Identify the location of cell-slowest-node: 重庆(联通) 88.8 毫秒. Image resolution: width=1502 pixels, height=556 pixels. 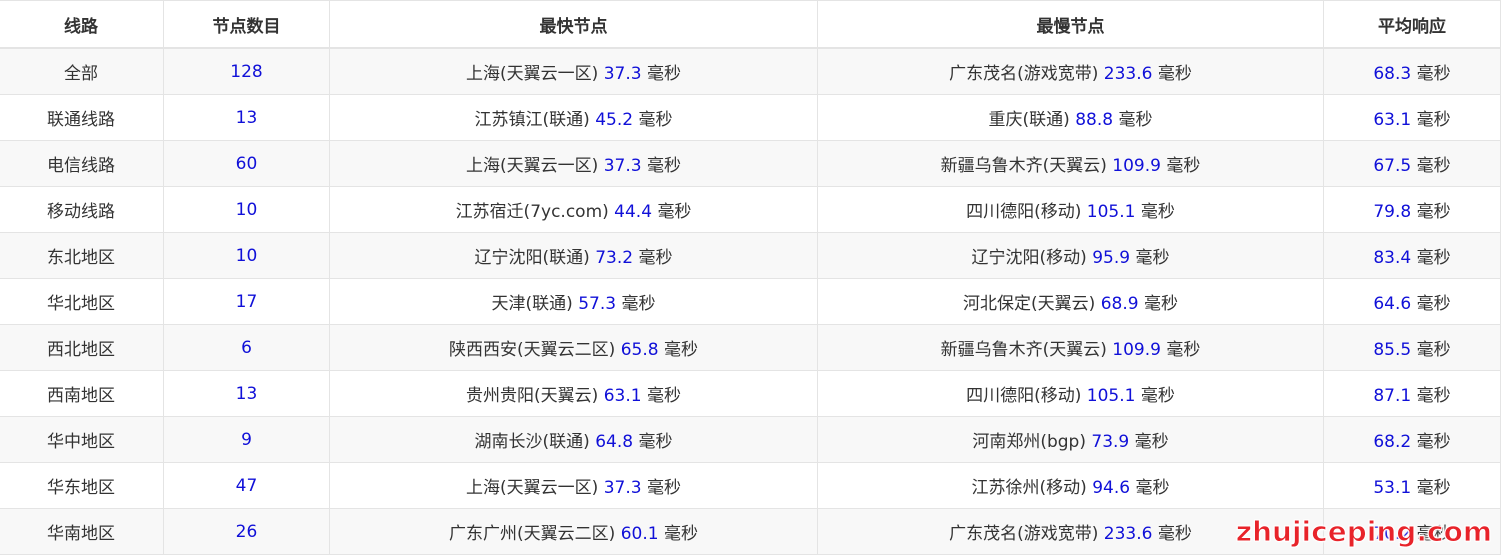
(1070, 117).